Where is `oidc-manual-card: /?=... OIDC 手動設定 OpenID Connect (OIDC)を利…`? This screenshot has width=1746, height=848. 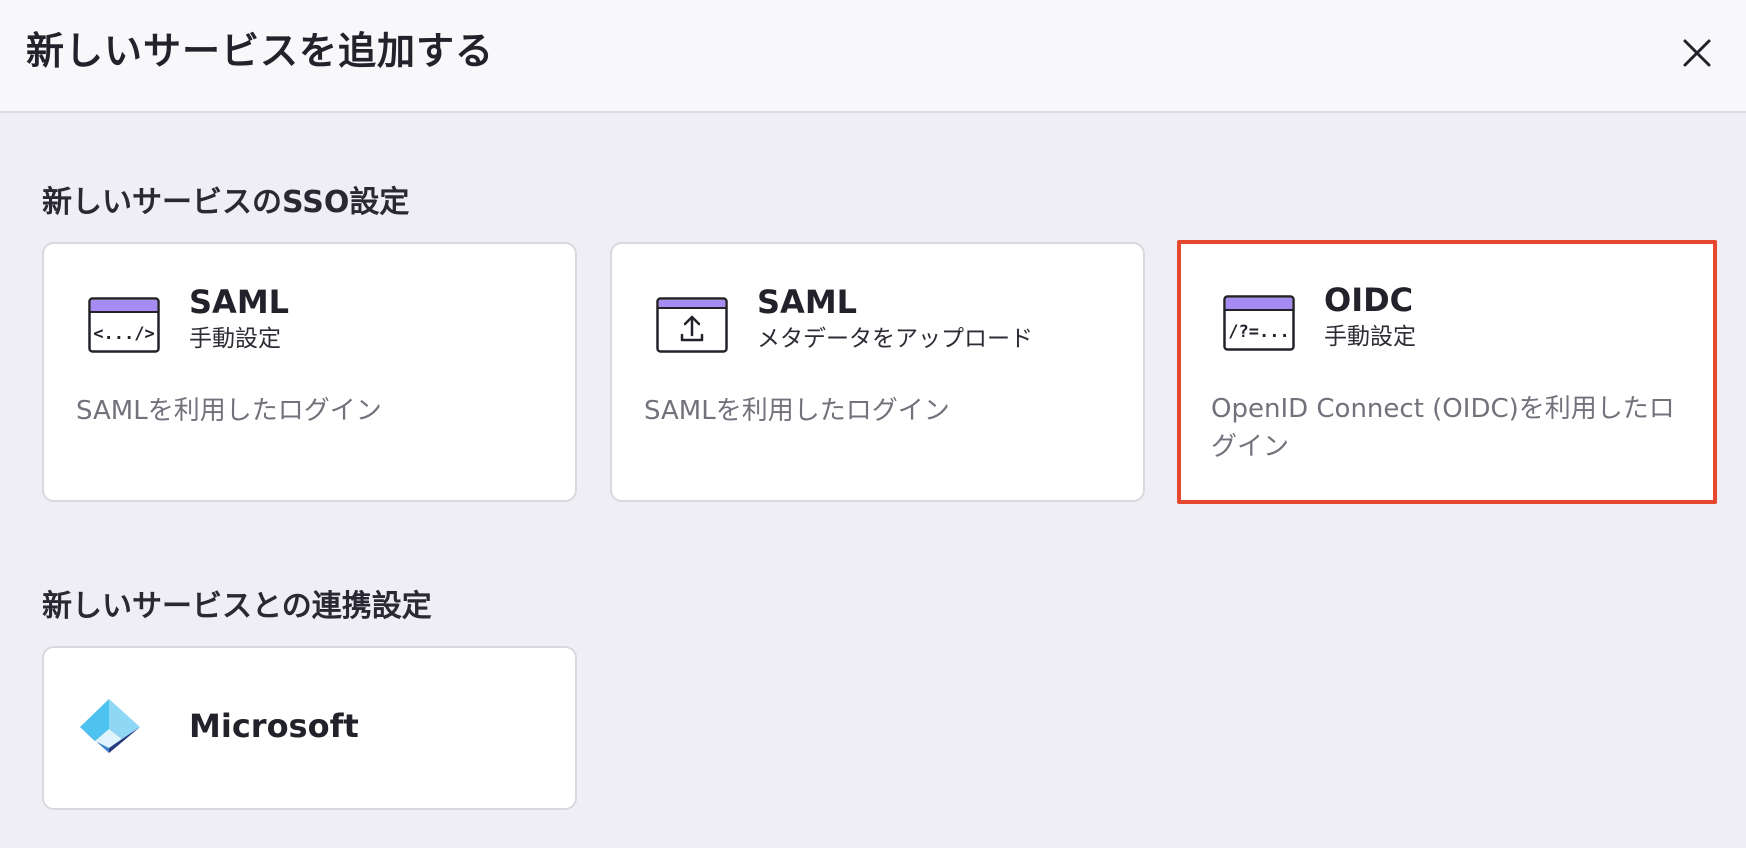
oidc-manual-card: /?=... OIDC 手動設定 OpenID Connect (OIDC)を利… is located at coordinates (1447, 372).